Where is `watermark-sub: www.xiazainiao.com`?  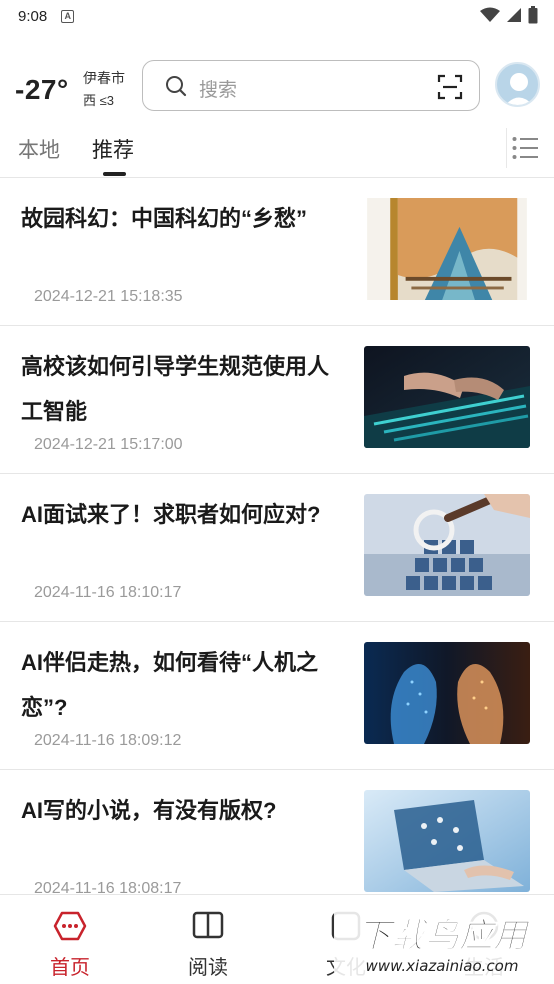
watermark-sub: www.xiazainiao.com is located at coordinates (442, 966).